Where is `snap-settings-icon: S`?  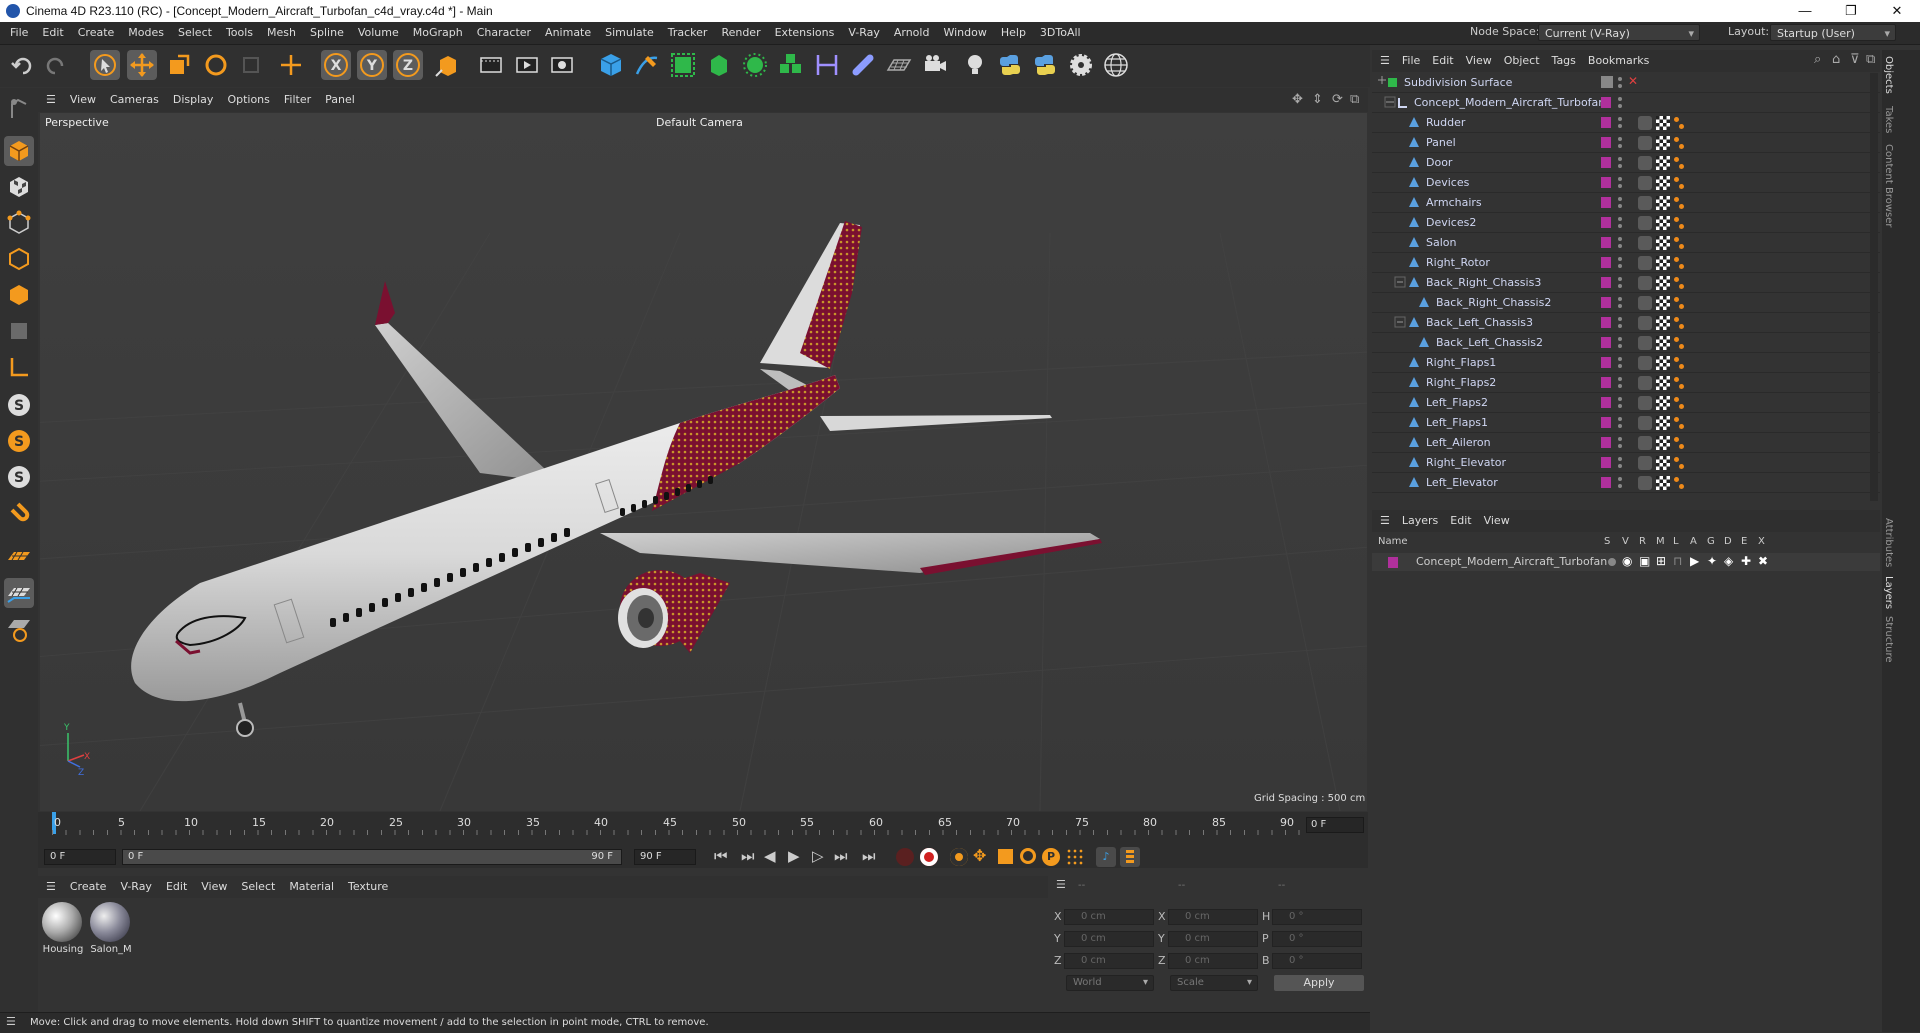 snap-settings-icon: S is located at coordinates (19, 441).